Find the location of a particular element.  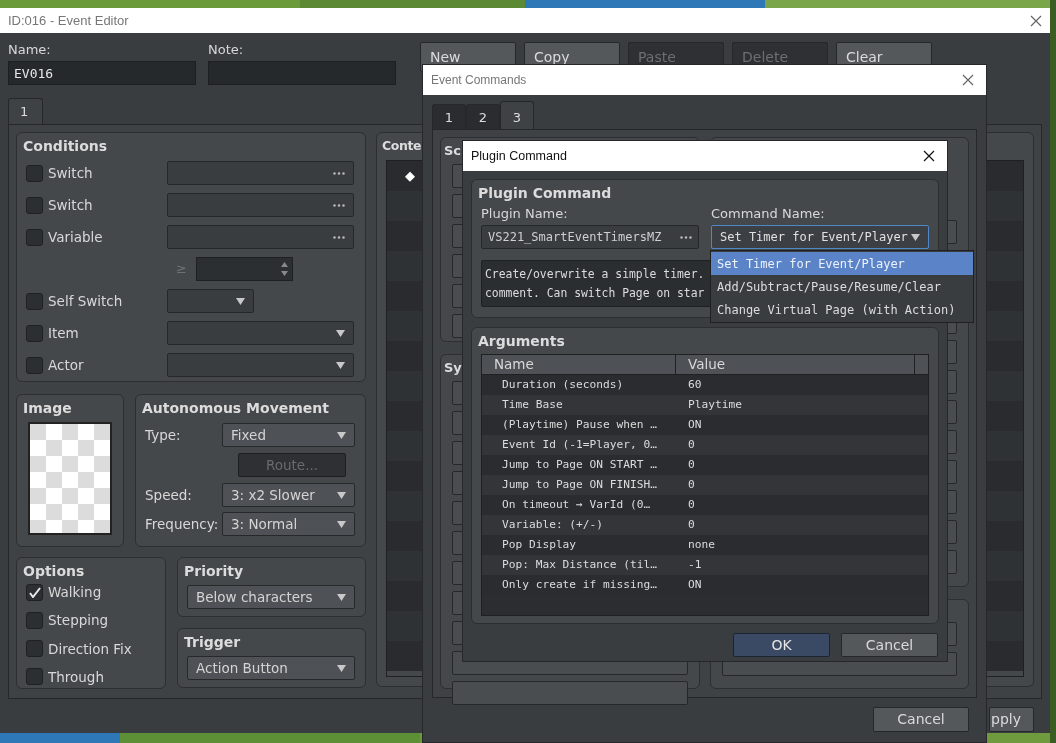

column-header: Name is located at coordinates (579, 364).